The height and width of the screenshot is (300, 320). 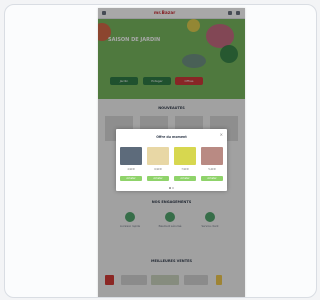 What do you see at coordinates (131, 166) in the screenshot?
I see `modal-product-card: 4,99 € Acheter` at bounding box center [131, 166].